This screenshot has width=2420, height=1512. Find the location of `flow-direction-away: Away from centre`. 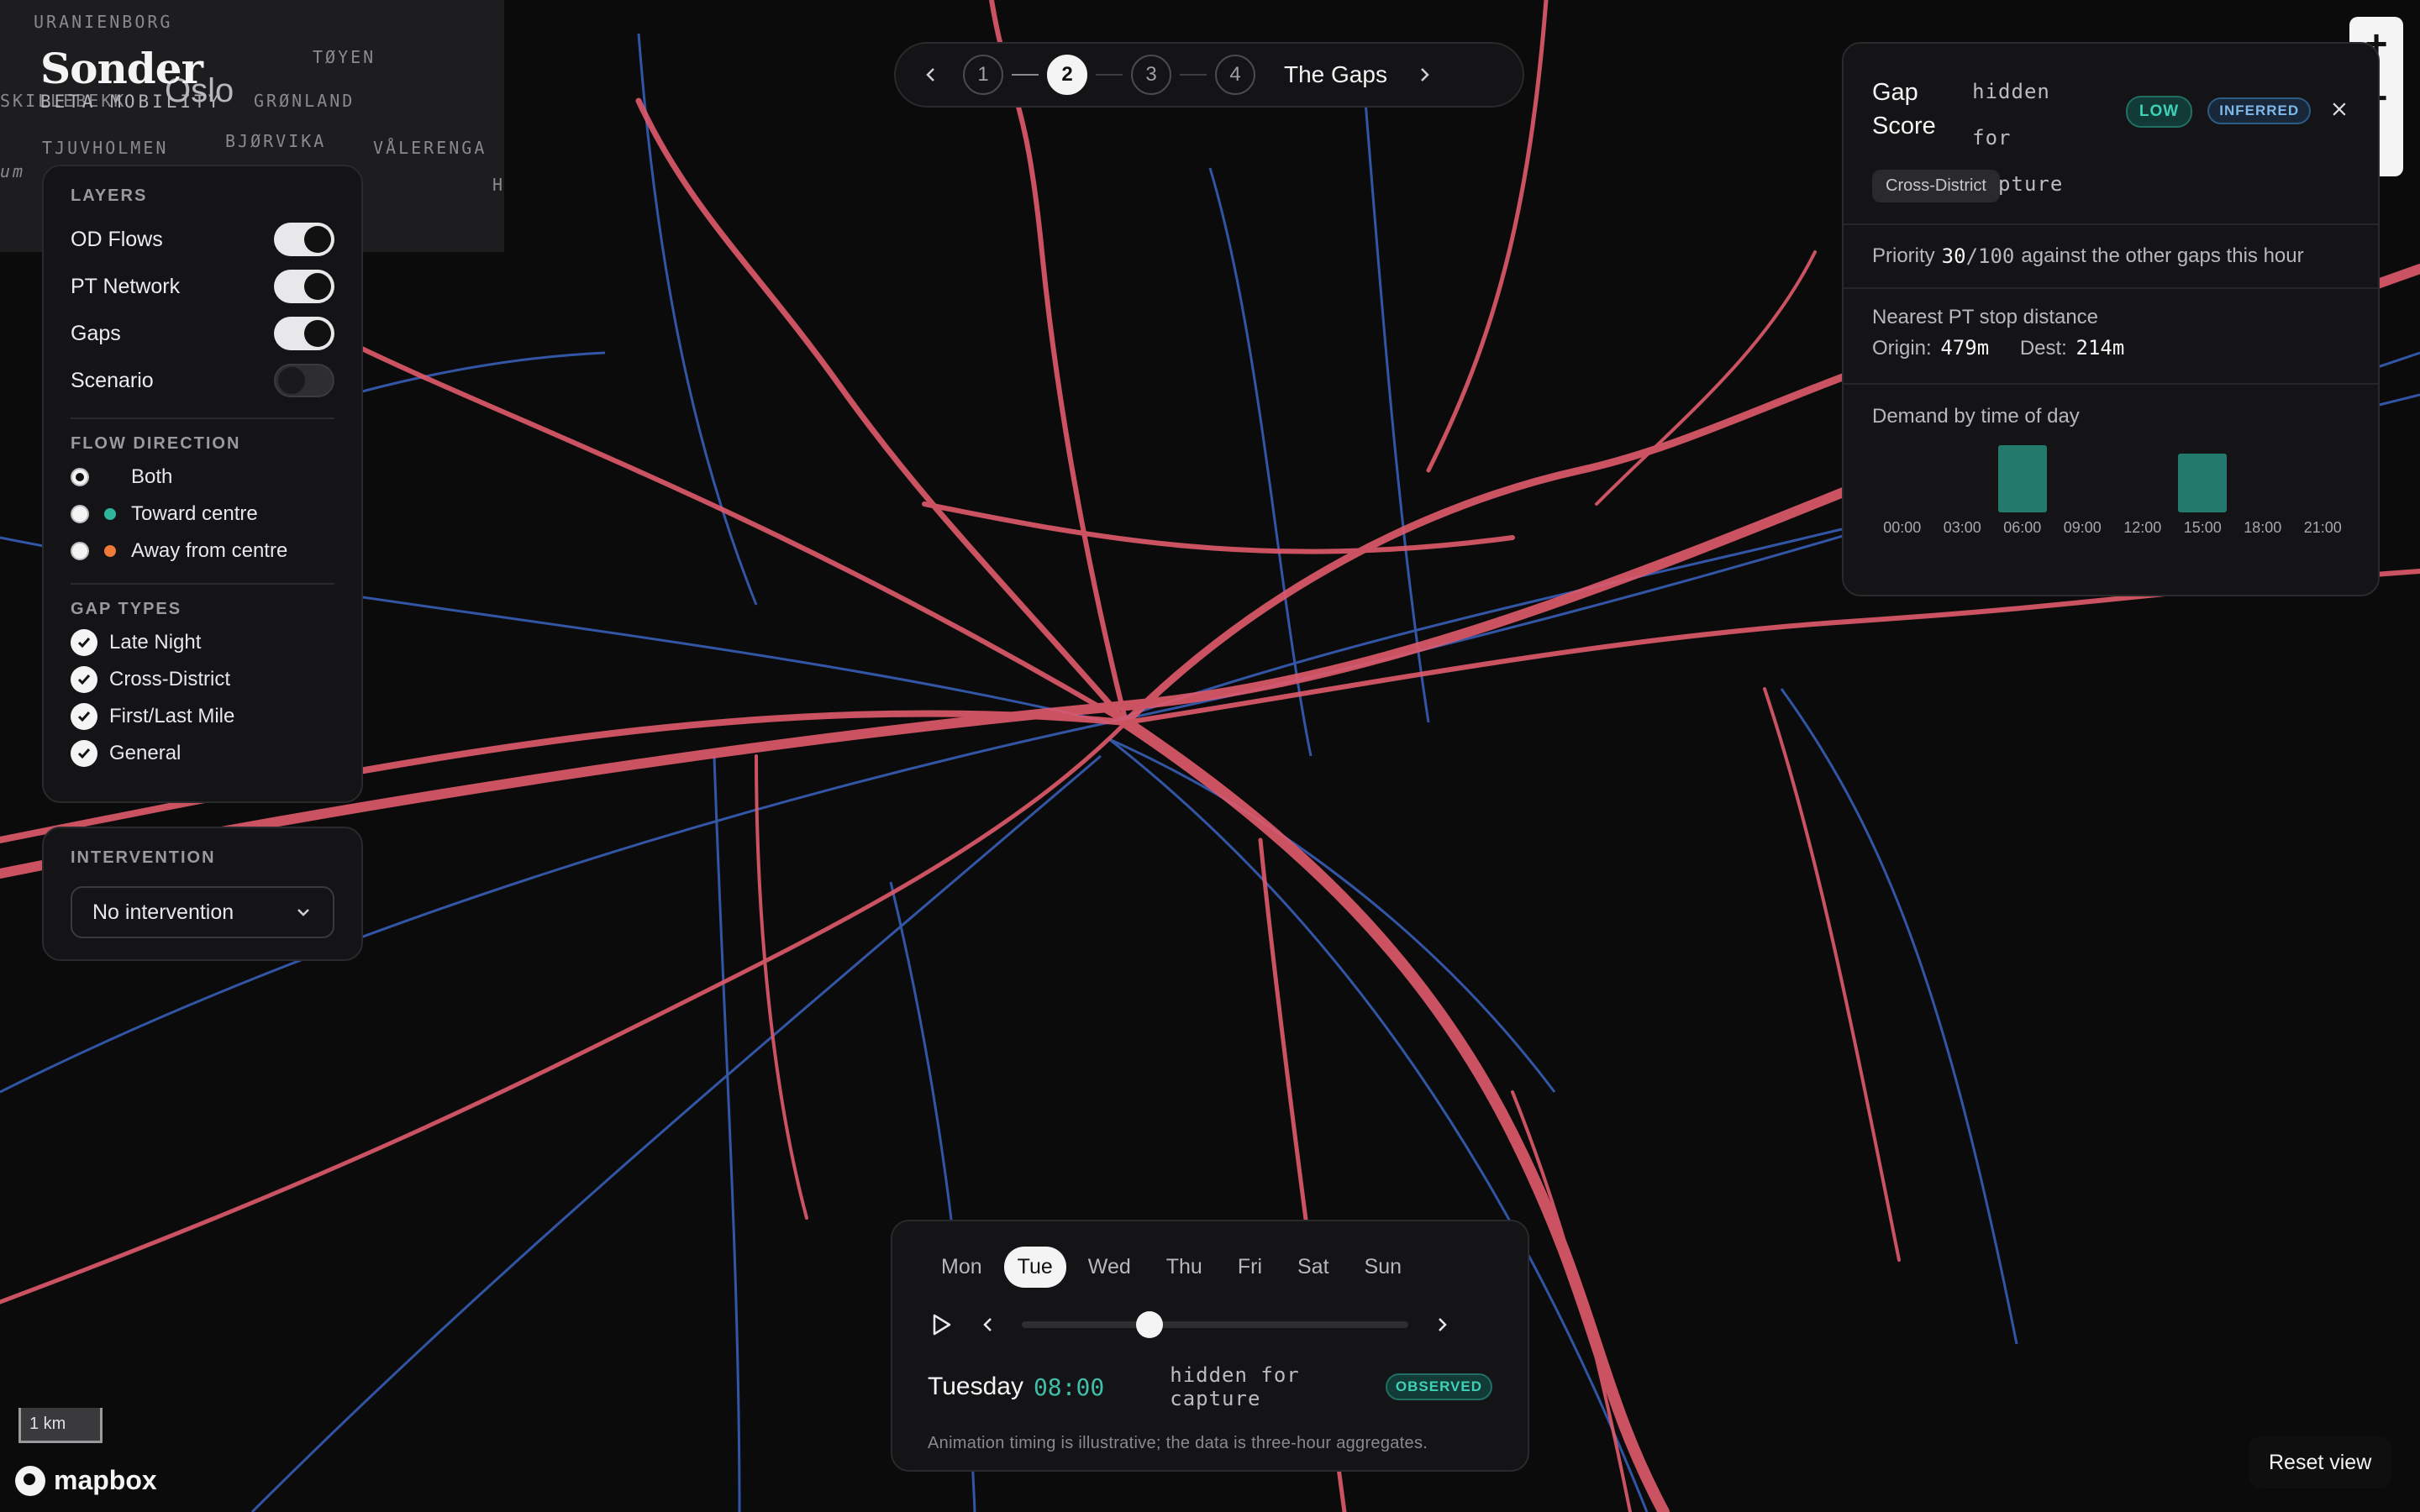

flow-direction-away: Away from centre is located at coordinates (202, 551).